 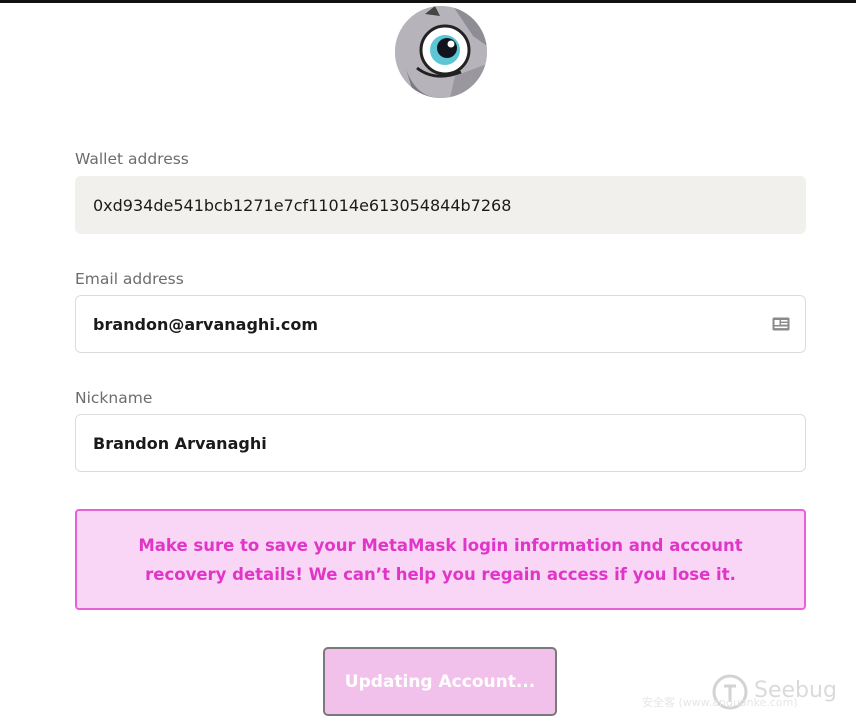 I want to click on nickname-label: Nickname, so click(x=114, y=398).